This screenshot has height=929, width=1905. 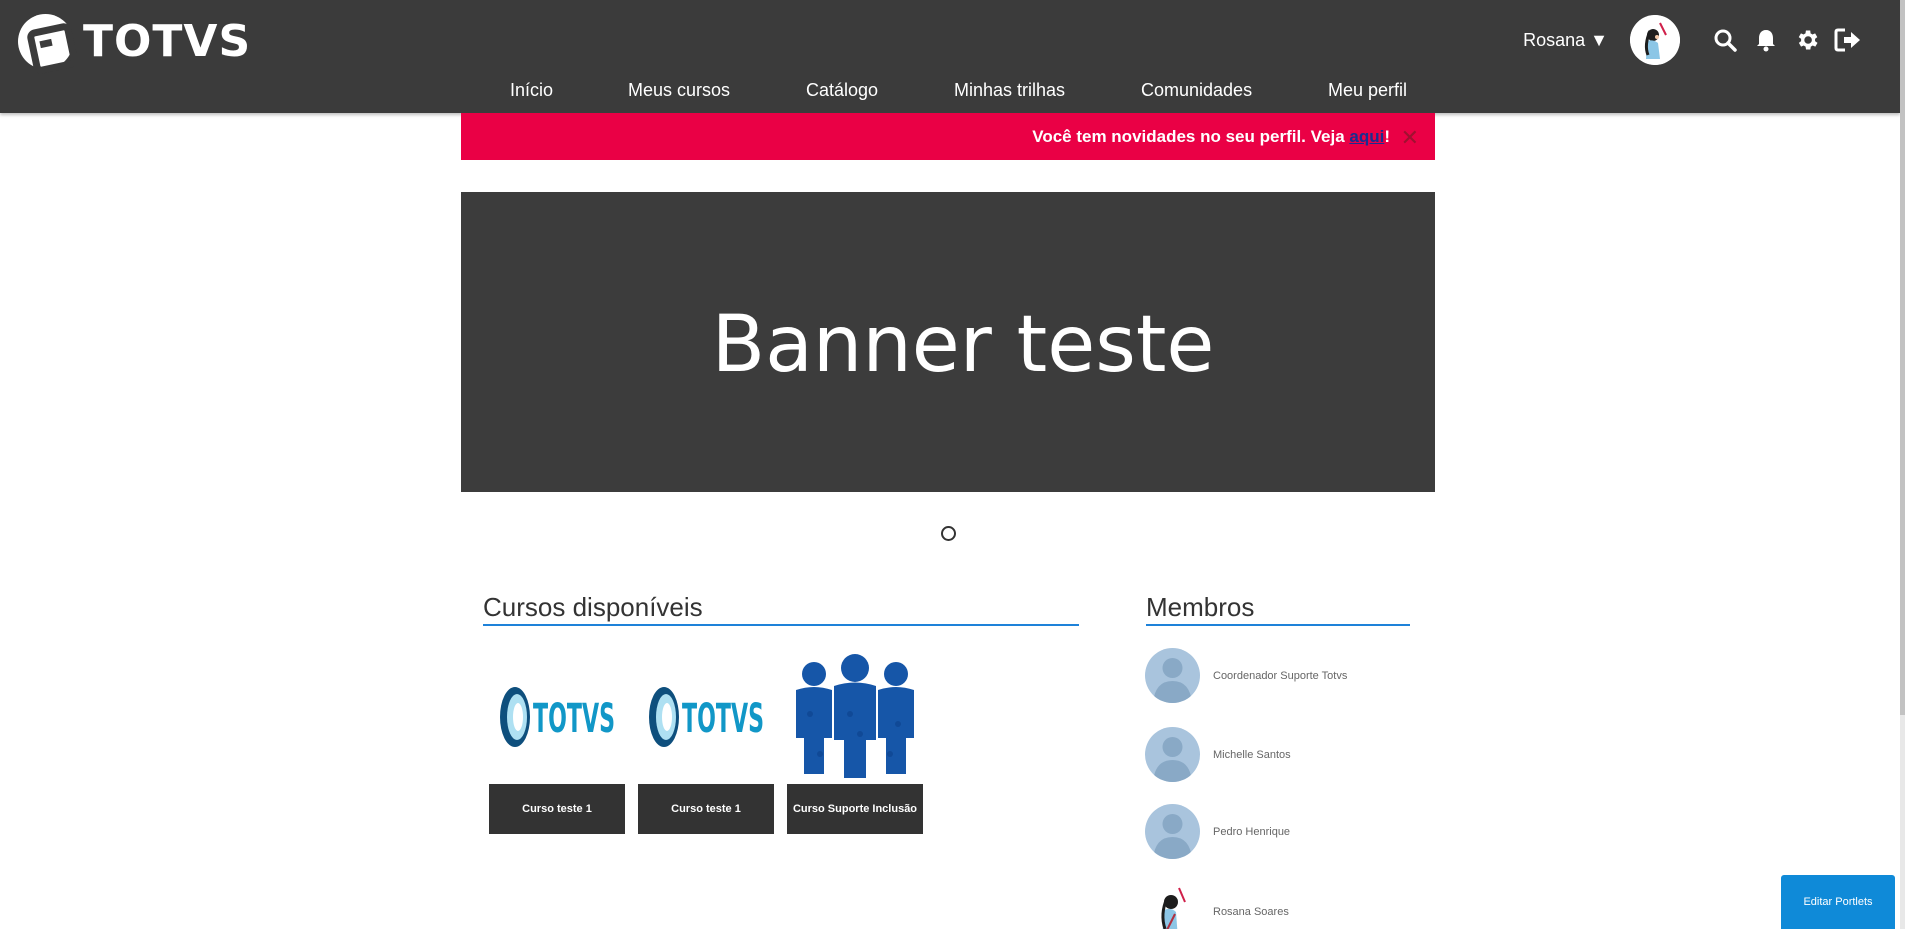 What do you see at coordinates (948, 533) in the screenshot?
I see `carousel-dot` at bounding box center [948, 533].